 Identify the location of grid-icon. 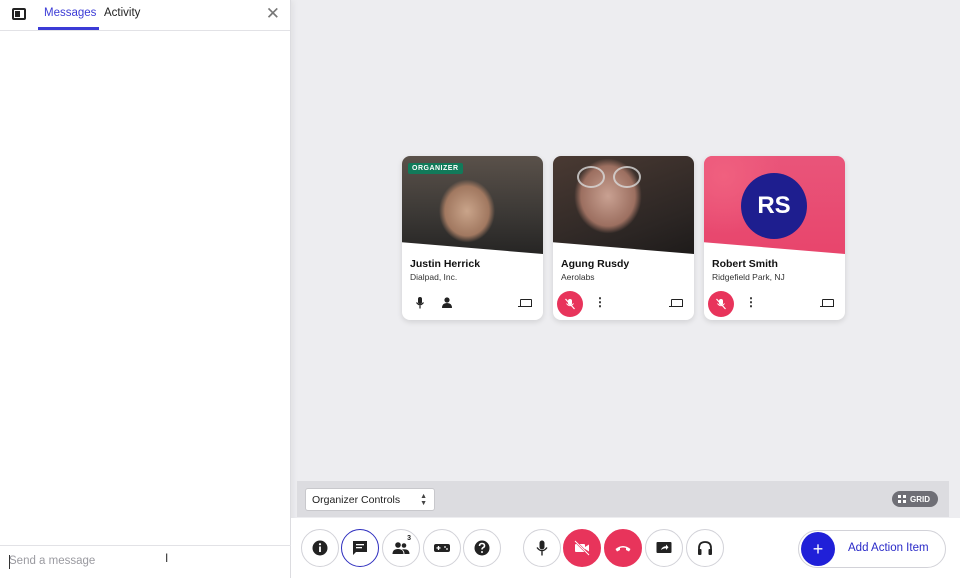
(902, 499).